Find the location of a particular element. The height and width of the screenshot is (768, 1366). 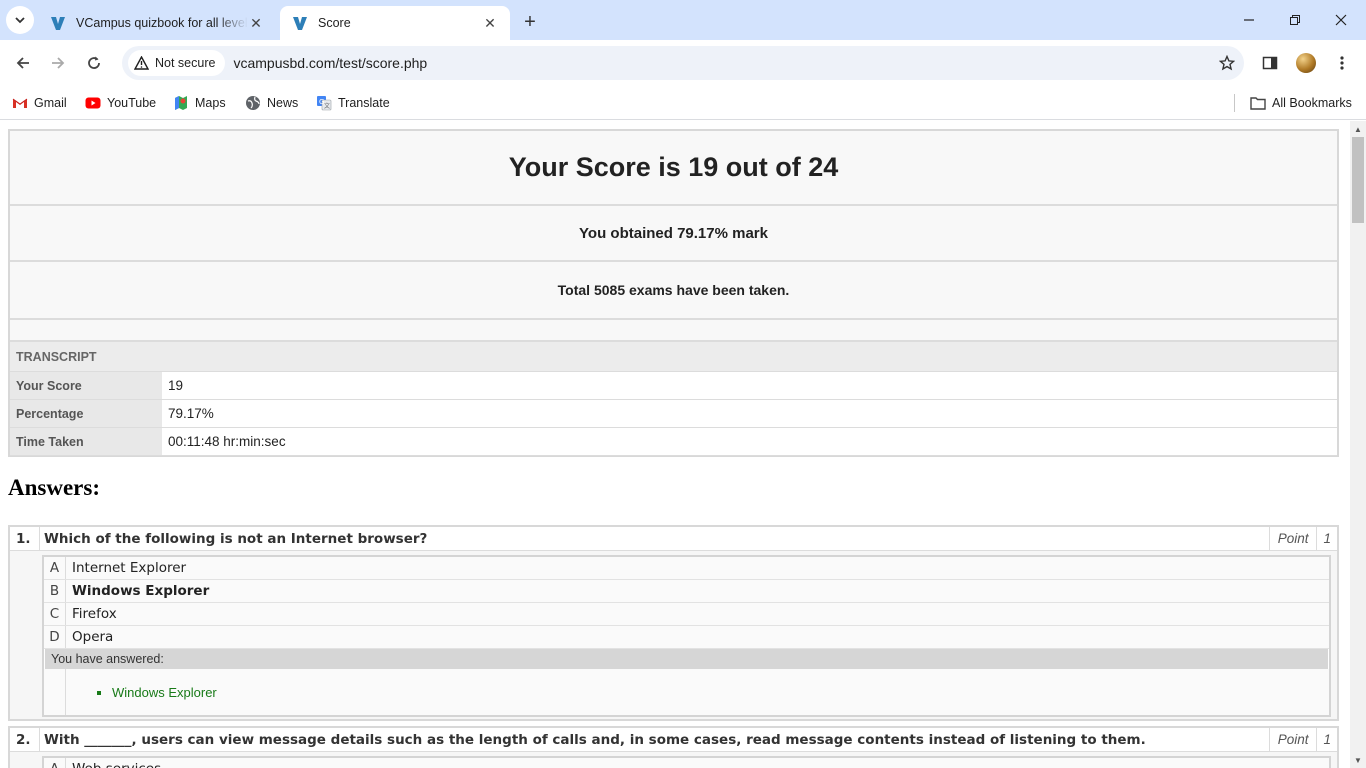

options-panel: A Web services is located at coordinates (686, 762).